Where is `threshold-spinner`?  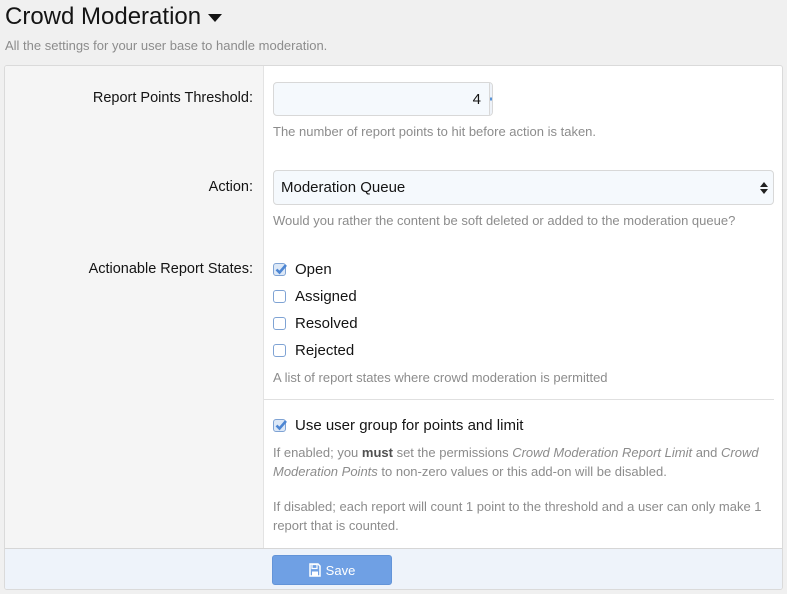 threshold-spinner is located at coordinates (383, 99).